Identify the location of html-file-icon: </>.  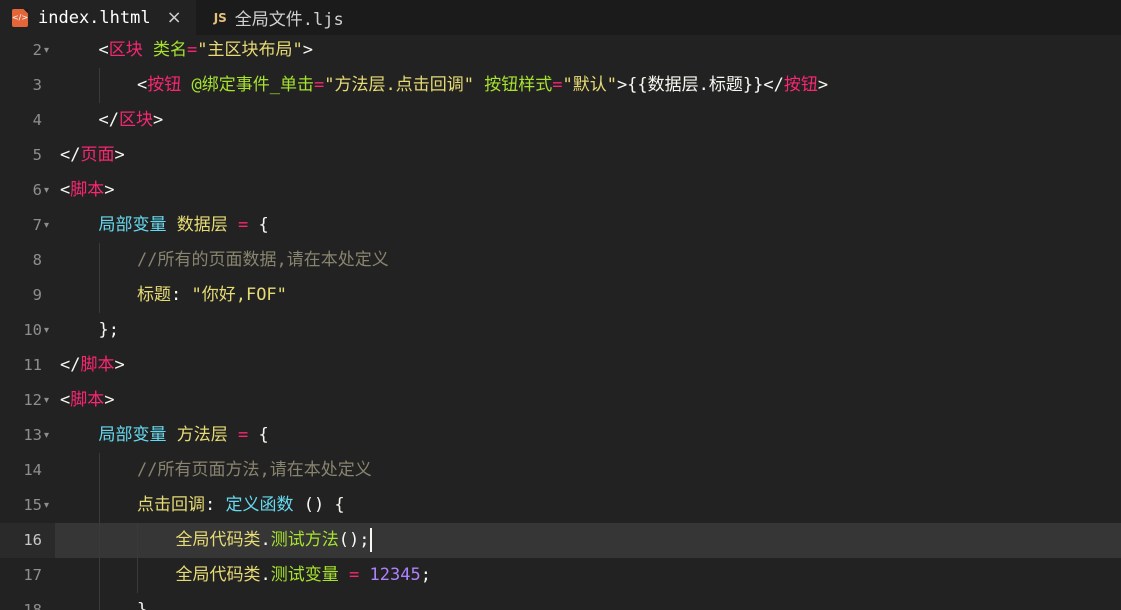
(20, 17).